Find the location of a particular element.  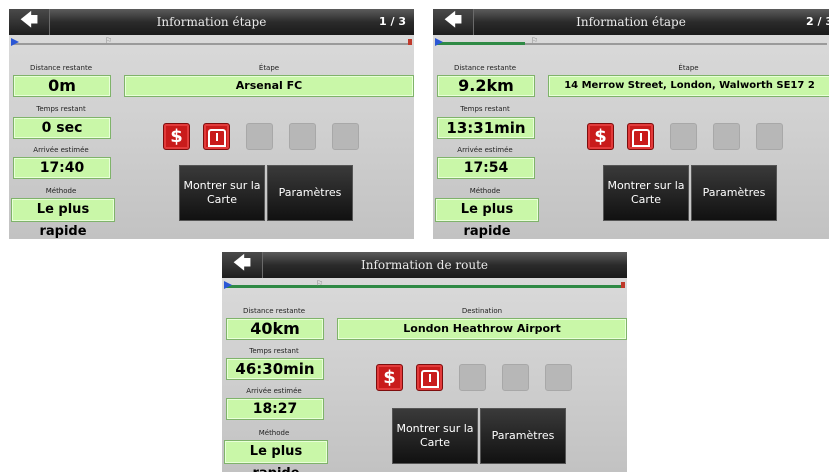

distance-value: 9.2km is located at coordinates (486, 86).